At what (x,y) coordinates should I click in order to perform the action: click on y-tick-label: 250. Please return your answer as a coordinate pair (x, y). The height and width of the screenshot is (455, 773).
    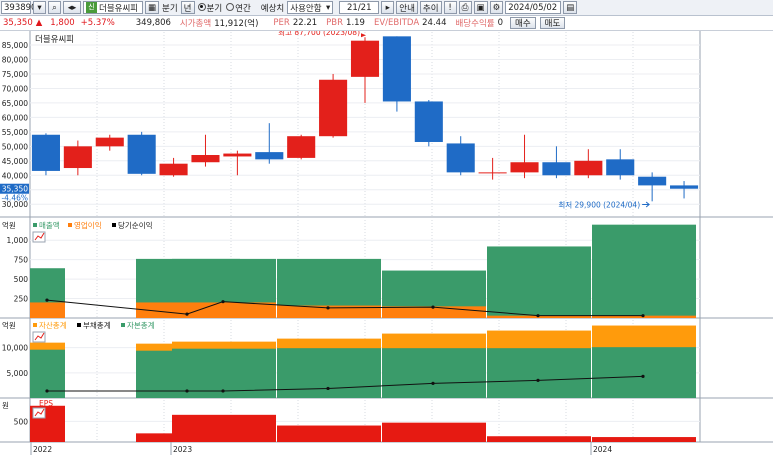
    Looking at the image, I should click on (21, 299).